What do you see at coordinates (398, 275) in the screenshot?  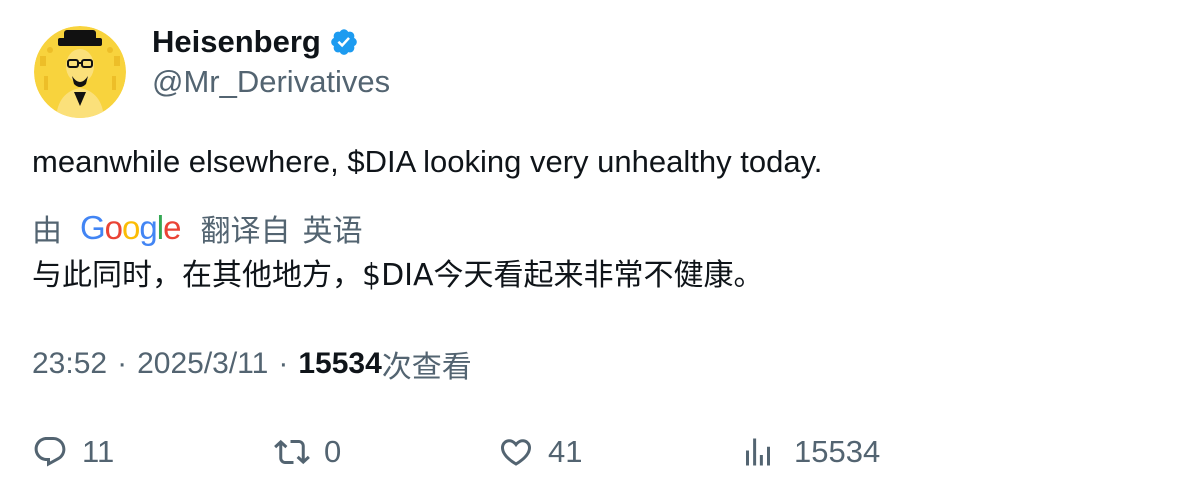 I see `translated-text: 与此同时，在其他地方，$DIA今天看起来非常不健康。` at bounding box center [398, 275].